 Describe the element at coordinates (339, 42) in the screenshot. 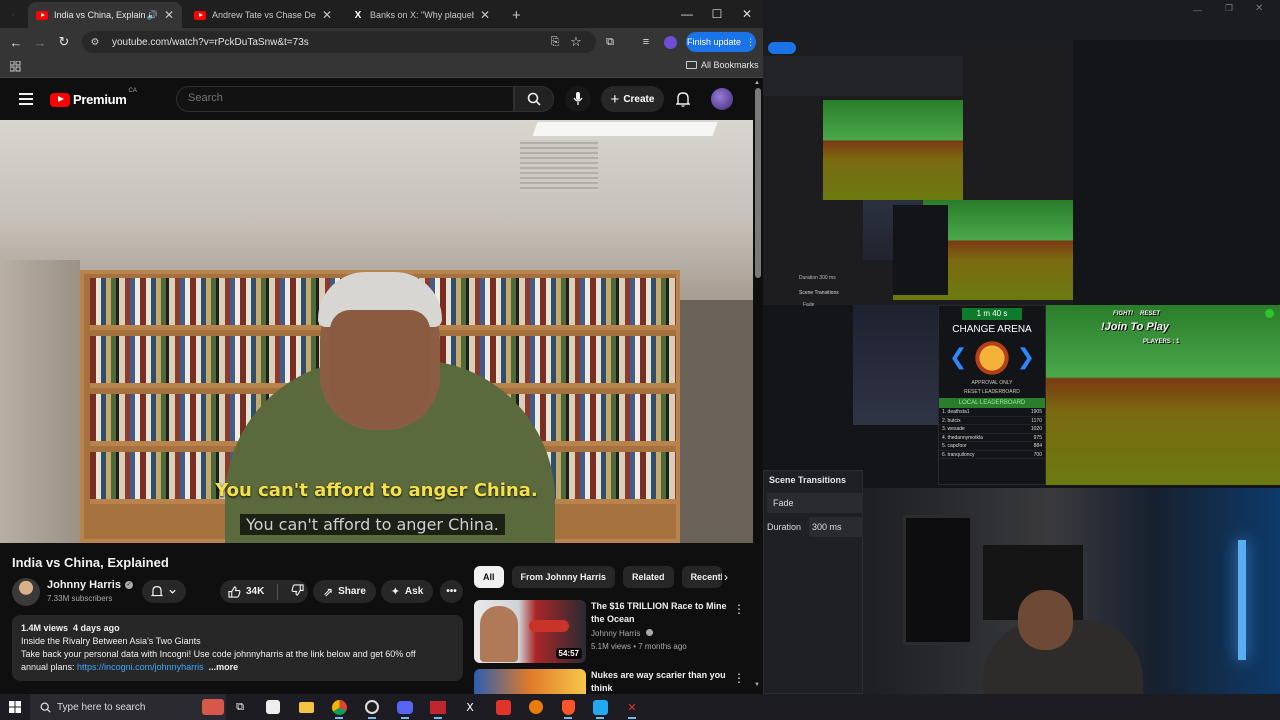

I see `omnibox: ⚙ youtube.com/watch?v=rPckDuTaSnw&t=73s` at that location.